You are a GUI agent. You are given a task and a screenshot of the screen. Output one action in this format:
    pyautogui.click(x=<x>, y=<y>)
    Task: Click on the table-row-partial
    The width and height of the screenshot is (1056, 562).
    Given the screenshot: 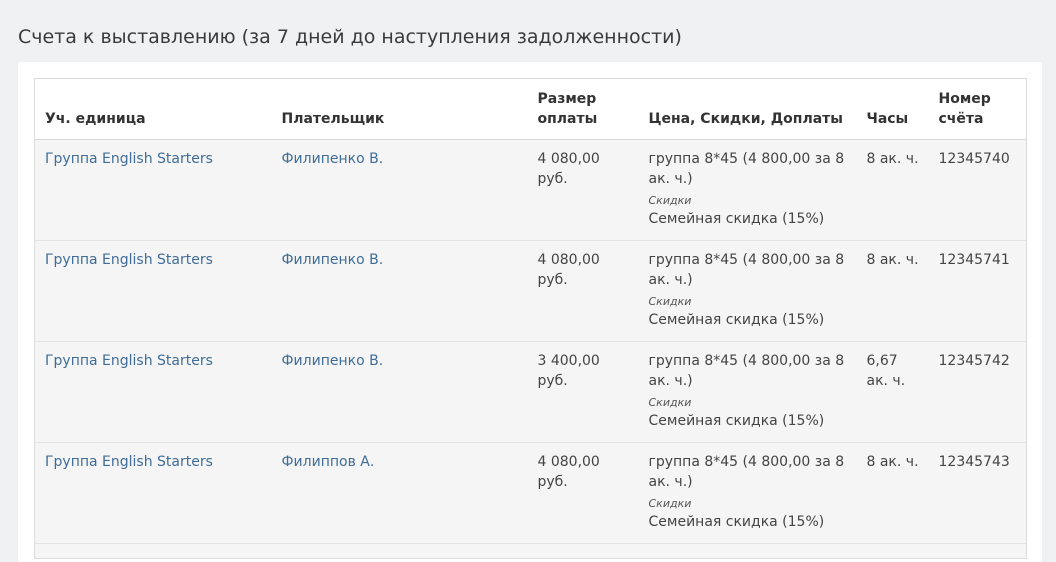 What is the action you would take?
    pyautogui.click(x=530, y=551)
    